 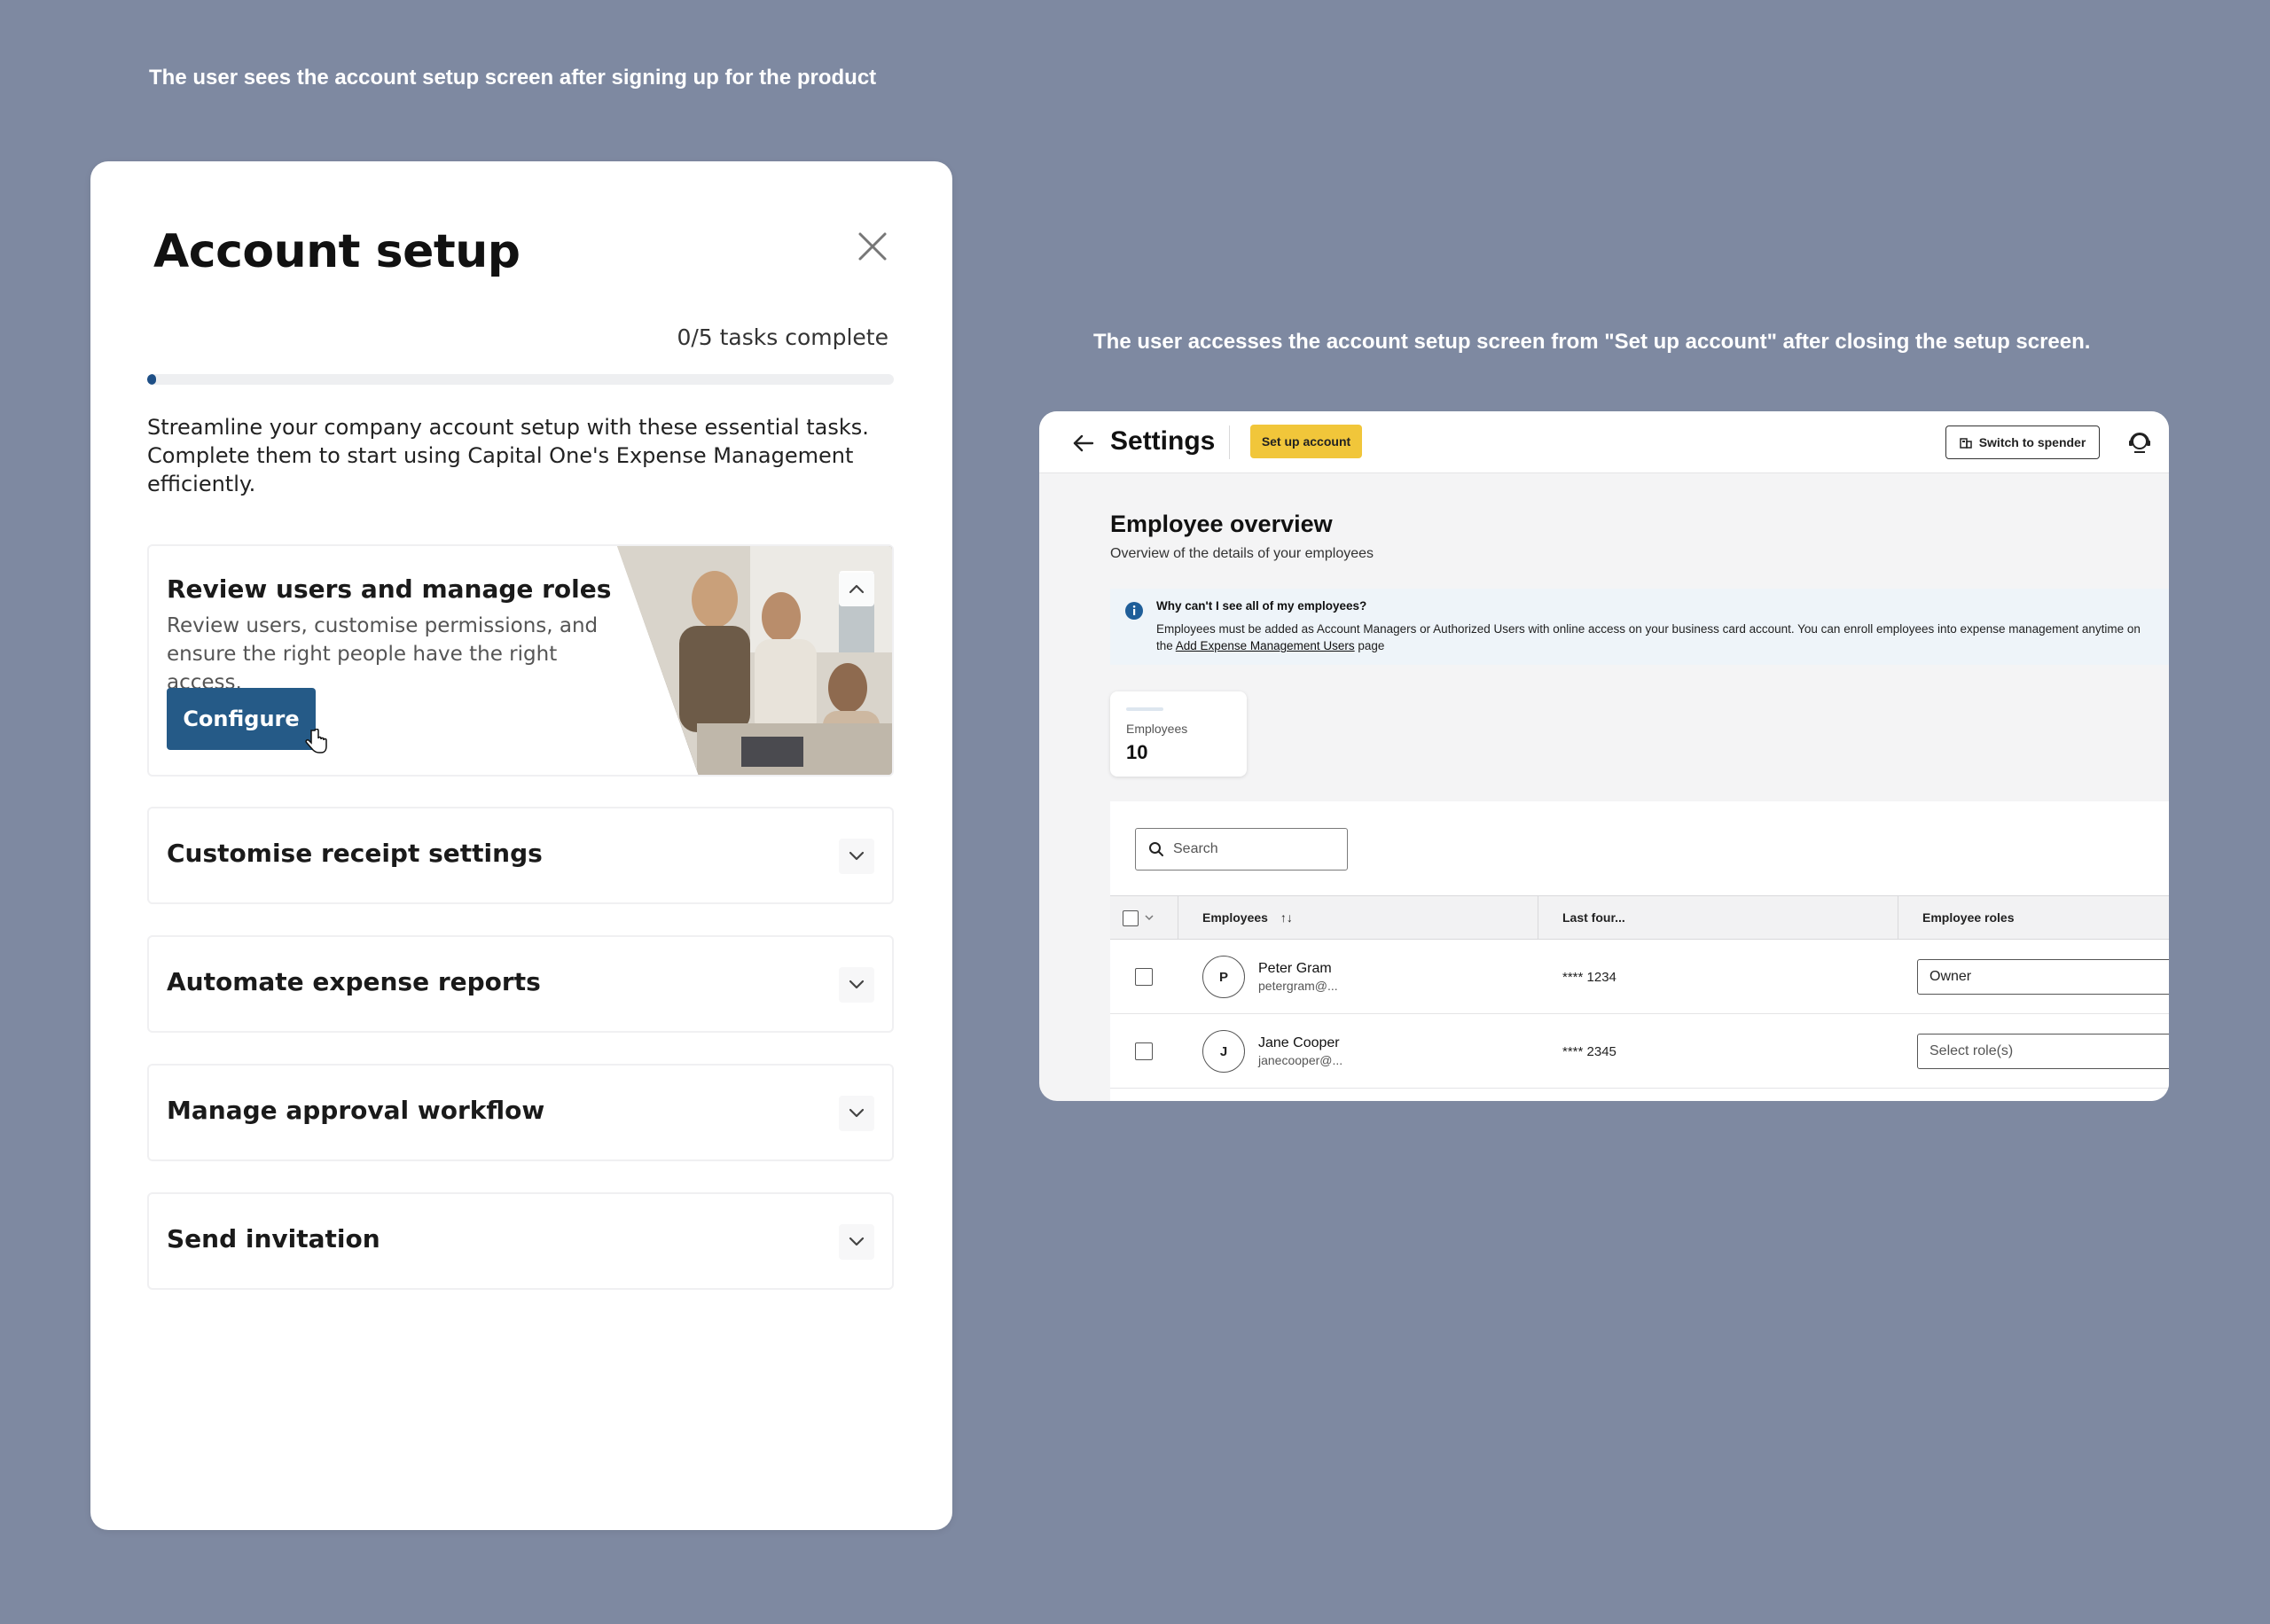 I want to click on arrow-left-icon, so click(x=1084, y=443).